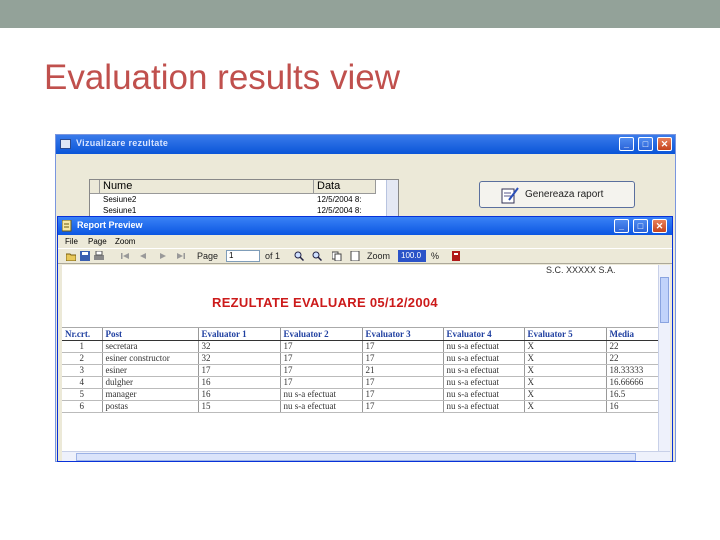 This screenshot has width=720, height=540. I want to click on slide-top-bar, so click(360, 14).